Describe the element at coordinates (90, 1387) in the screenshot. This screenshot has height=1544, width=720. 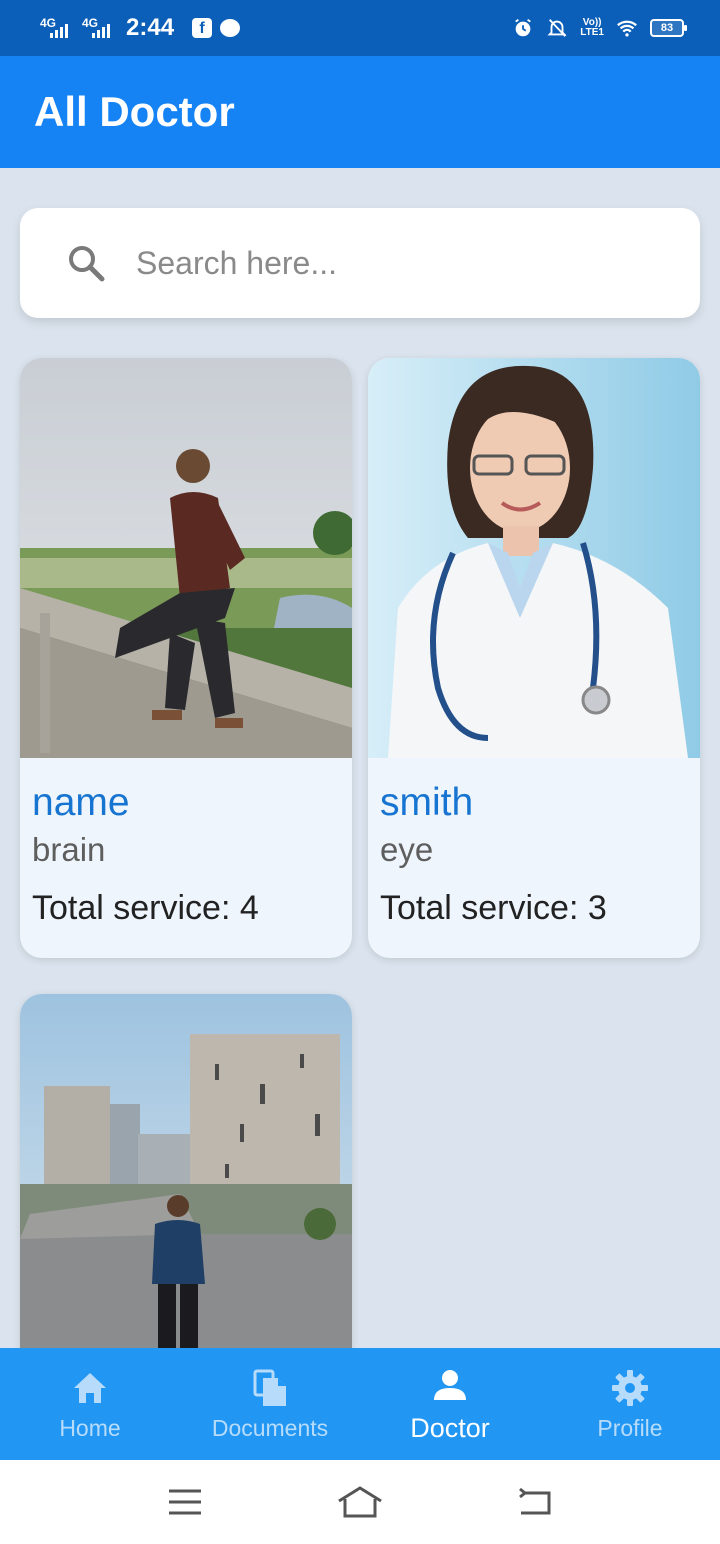
I see `home-icon` at that location.